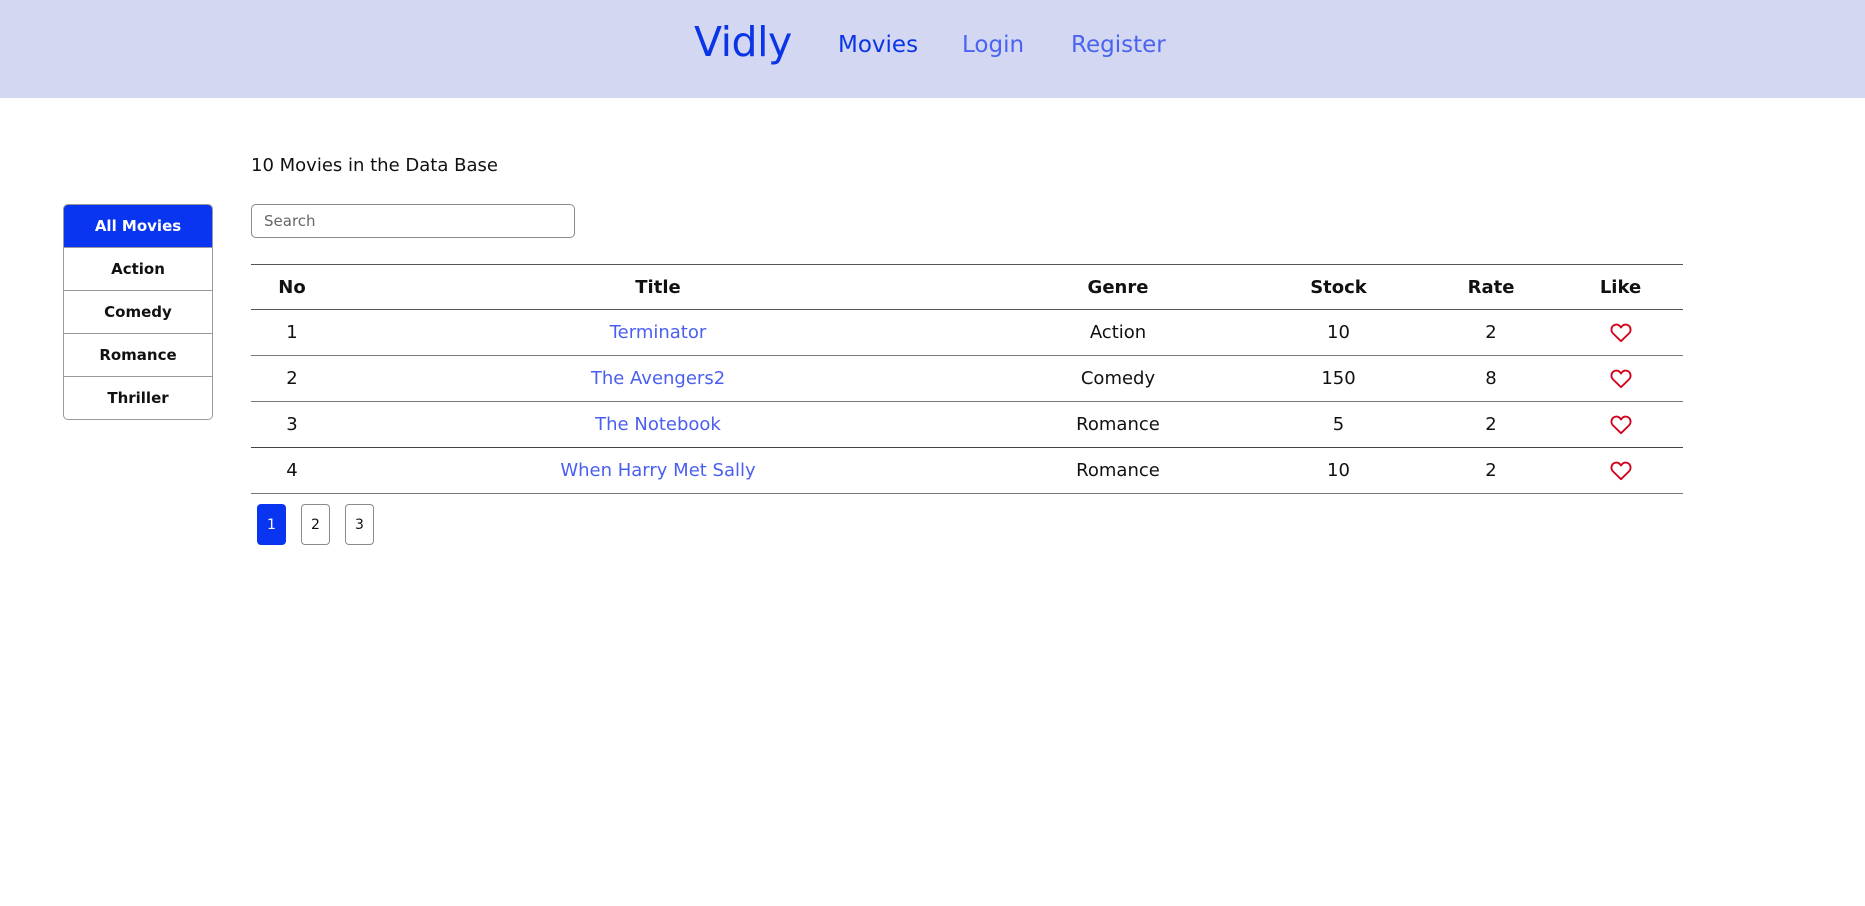 Image resolution: width=1865 pixels, height=906 pixels. What do you see at coordinates (413, 221) in the screenshot?
I see `search-input` at bounding box center [413, 221].